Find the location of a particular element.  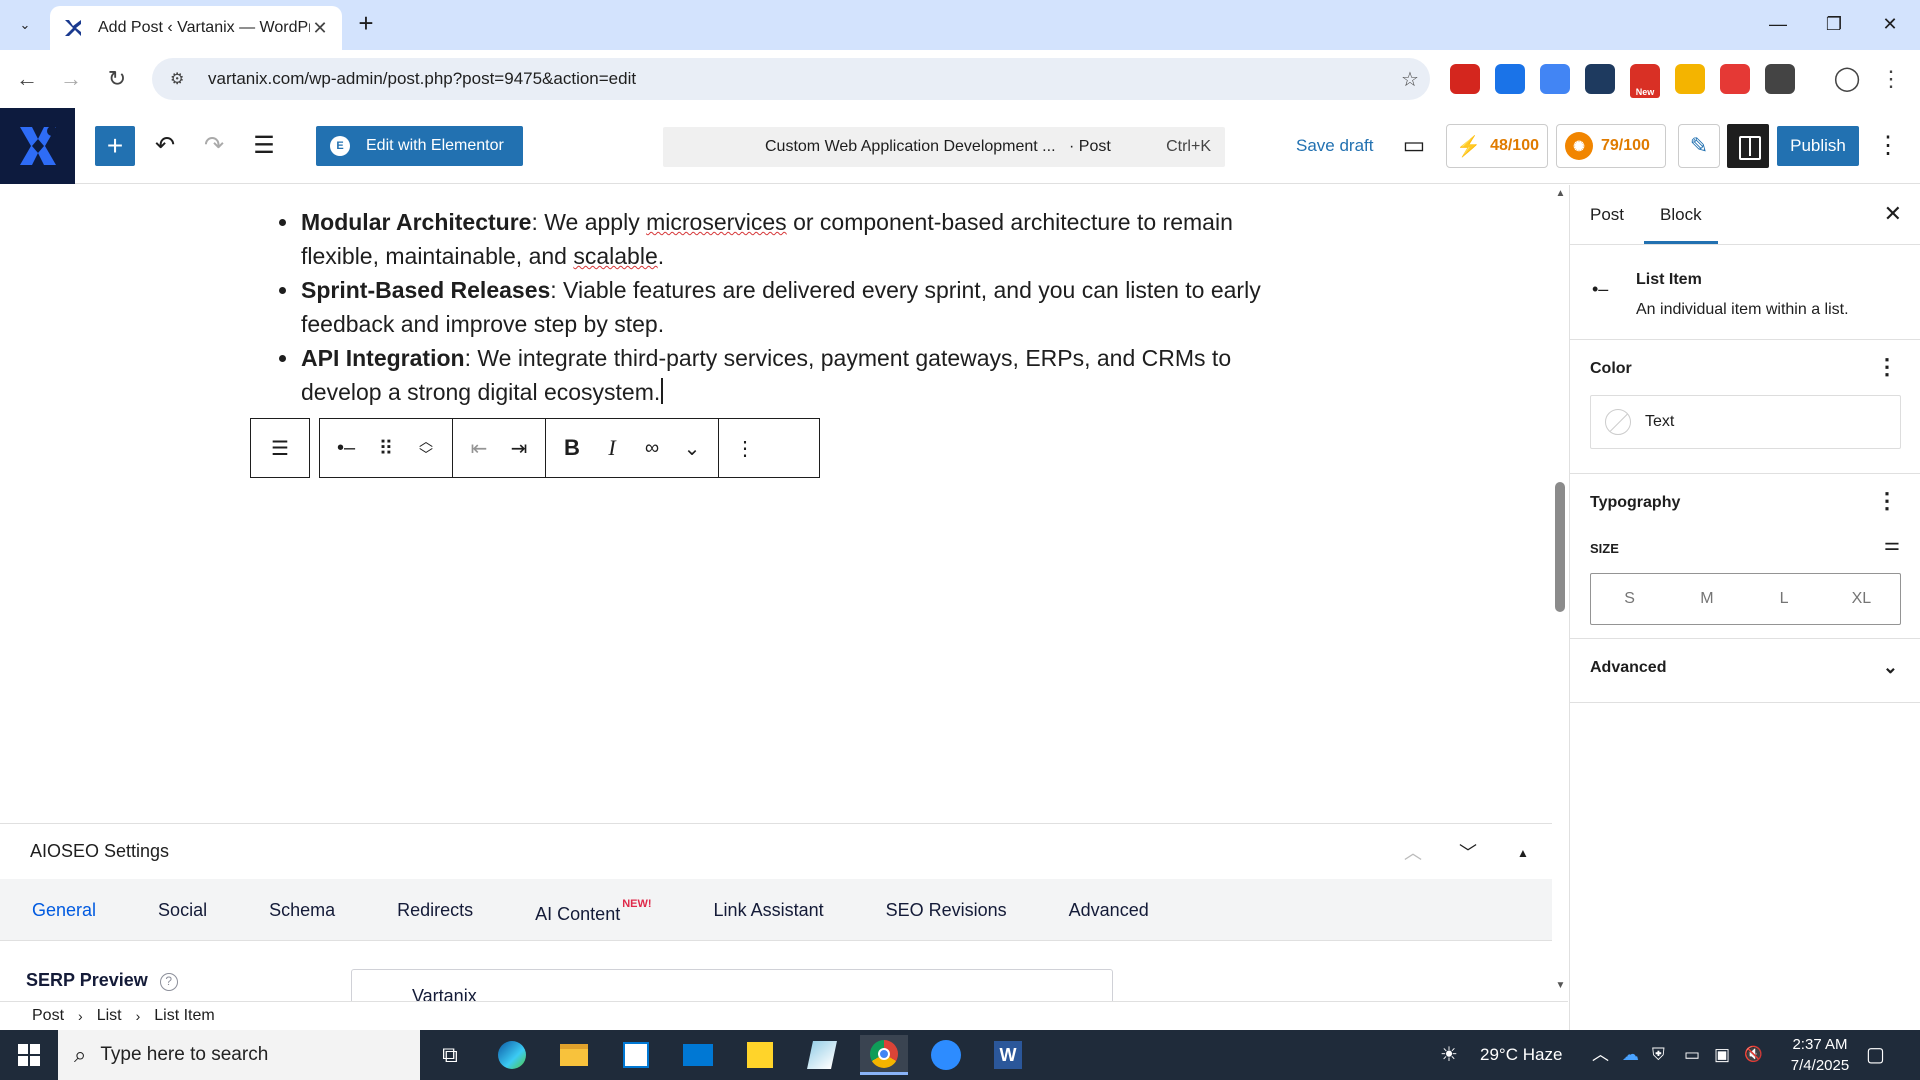

weather-text: 29°C Haze is located at coordinates (1521, 1055).